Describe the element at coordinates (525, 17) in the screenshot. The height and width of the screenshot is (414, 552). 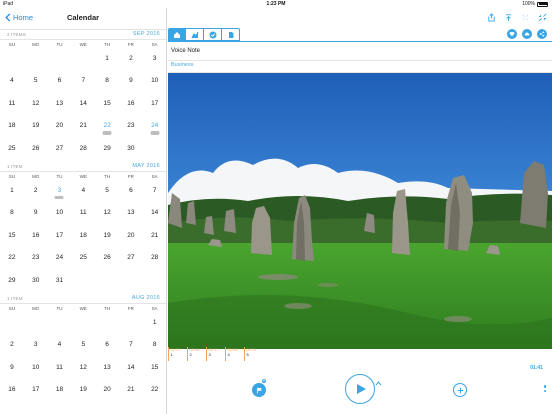
I see `minimize-icon` at that location.